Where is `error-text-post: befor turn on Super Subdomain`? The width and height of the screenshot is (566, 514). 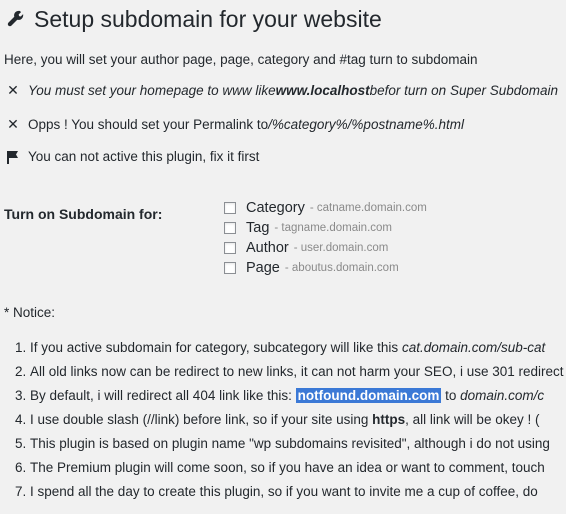
error-text-post: befor turn on Super Subdomain is located at coordinates (464, 90).